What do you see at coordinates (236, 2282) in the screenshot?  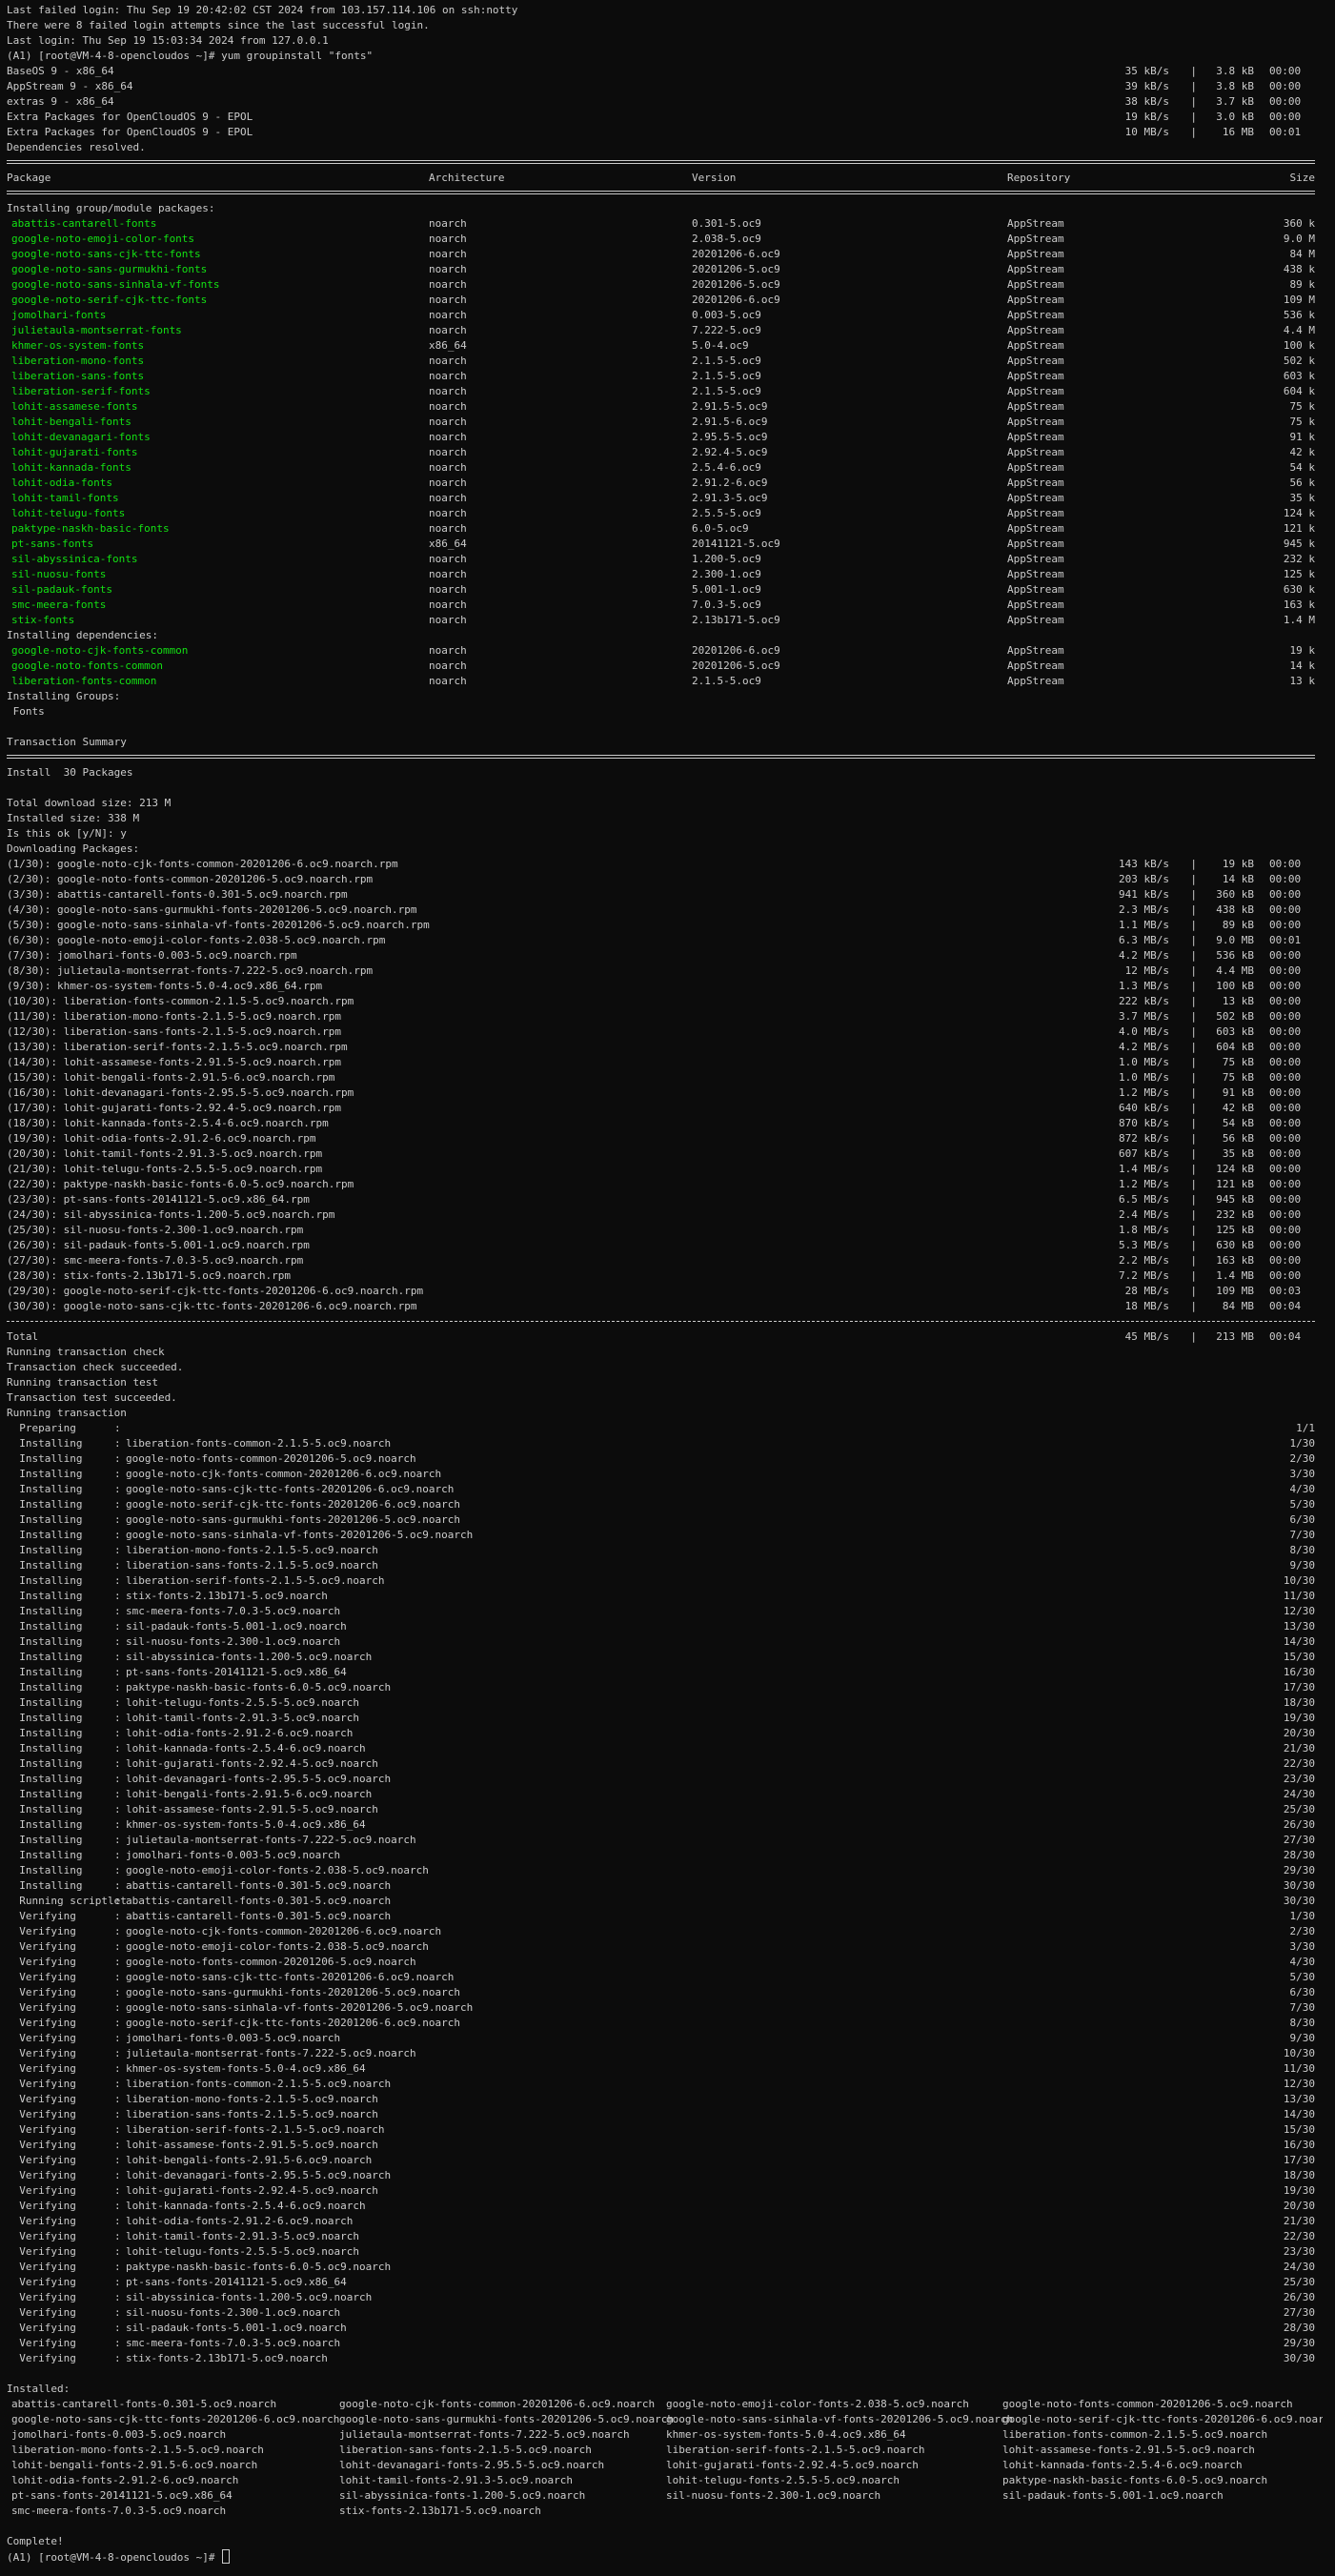 I see `cell: pt-sans-fonts-20141121-5.oc9.x86_64` at bounding box center [236, 2282].